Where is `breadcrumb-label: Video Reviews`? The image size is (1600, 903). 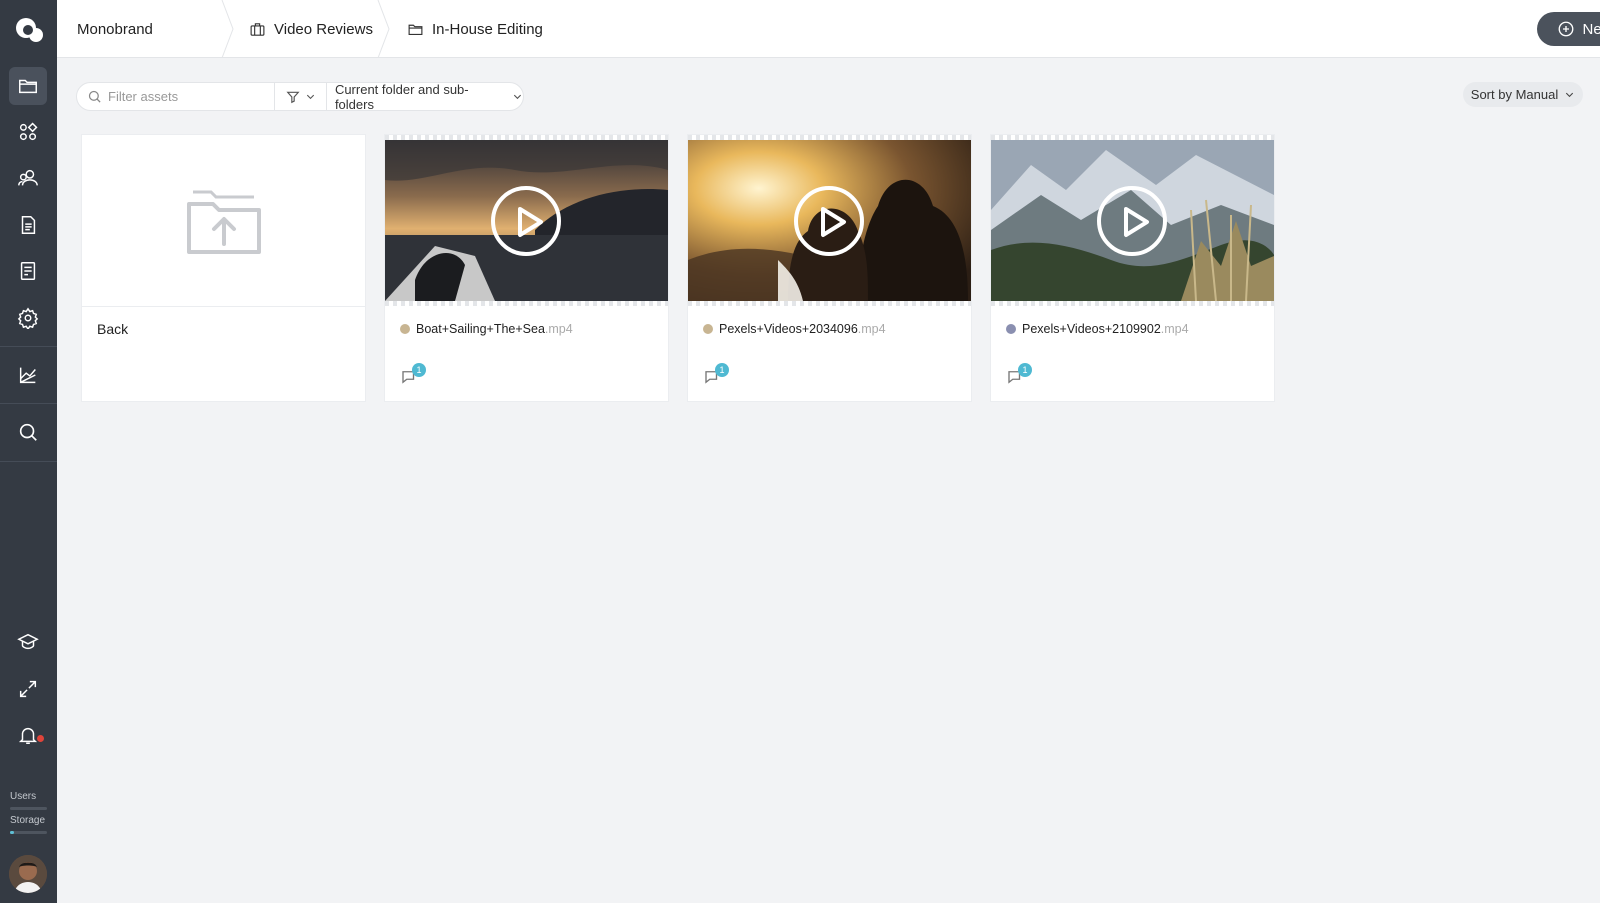
breadcrumb-label: Video Reviews is located at coordinates (323, 29).